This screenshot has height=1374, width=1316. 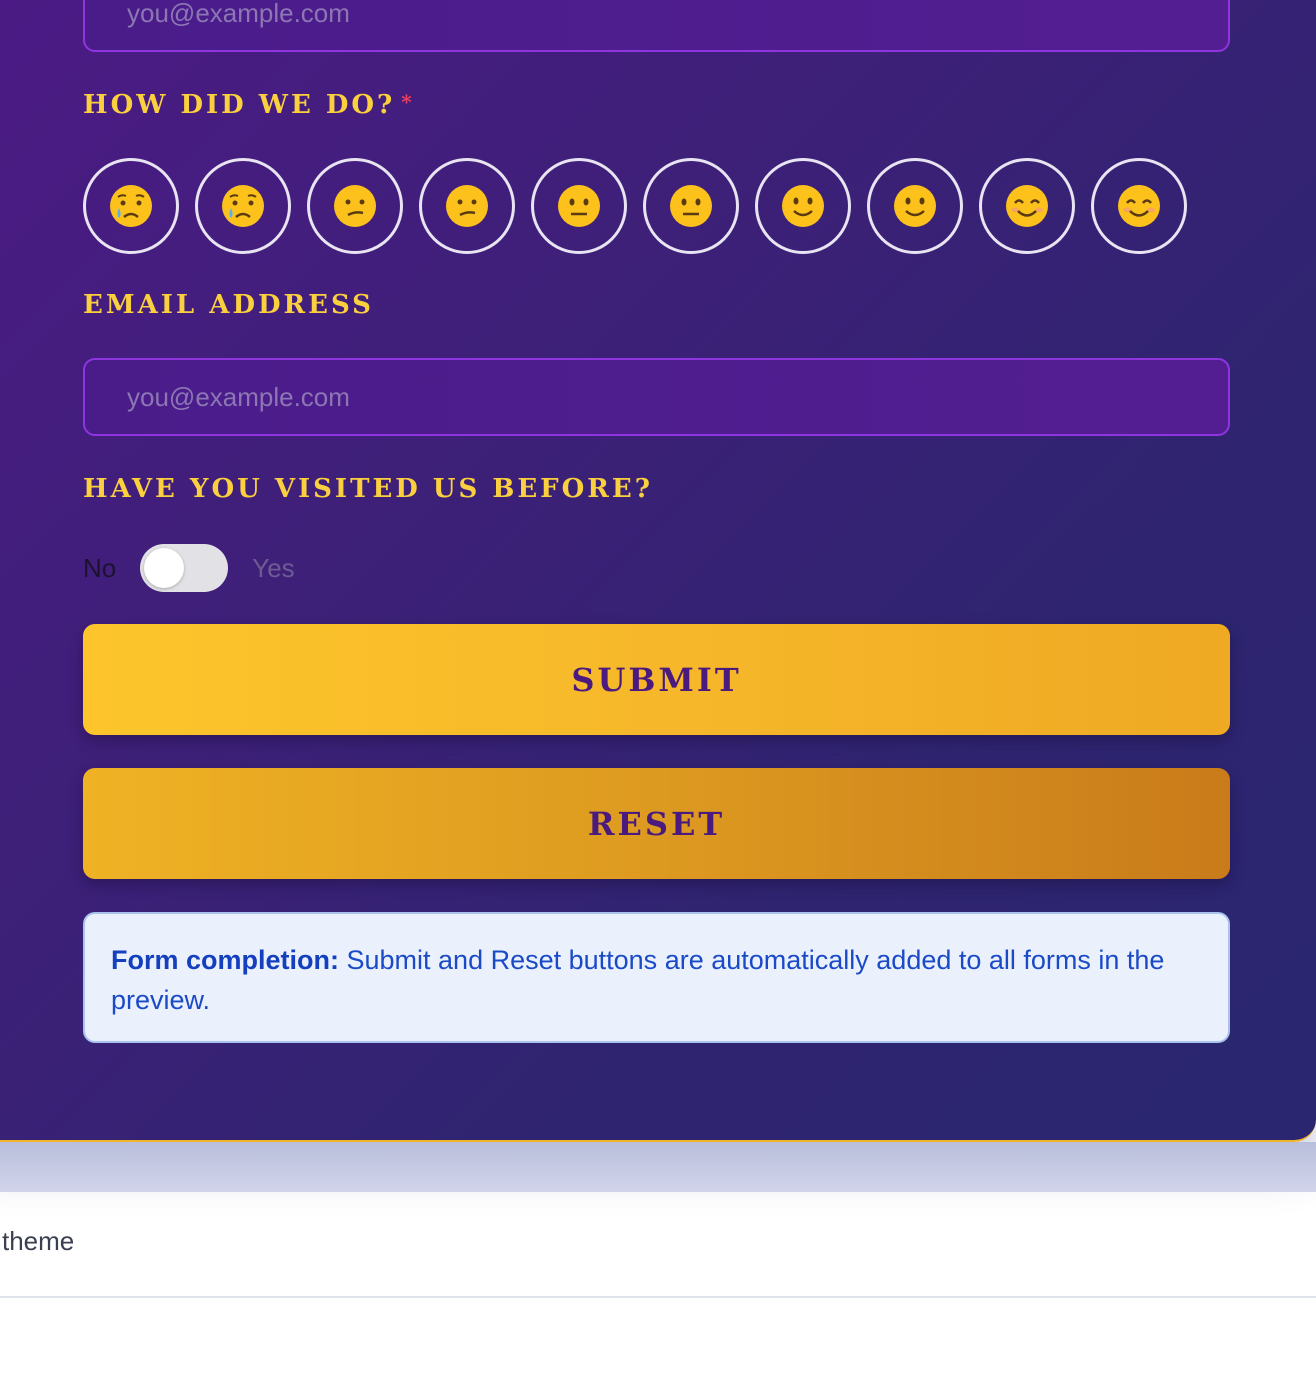 What do you see at coordinates (273, 567) in the screenshot?
I see `toggle-on-label: Yes` at bounding box center [273, 567].